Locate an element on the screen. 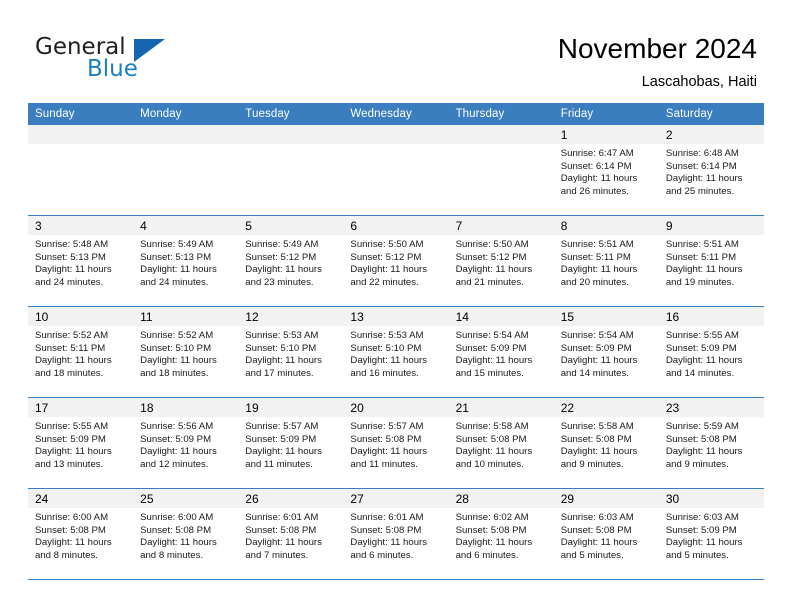 The width and height of the screenshot is (792, 612). daylight-text: Daylight: 11 hours and 13 minutes. is located at coordinates (73, 458).